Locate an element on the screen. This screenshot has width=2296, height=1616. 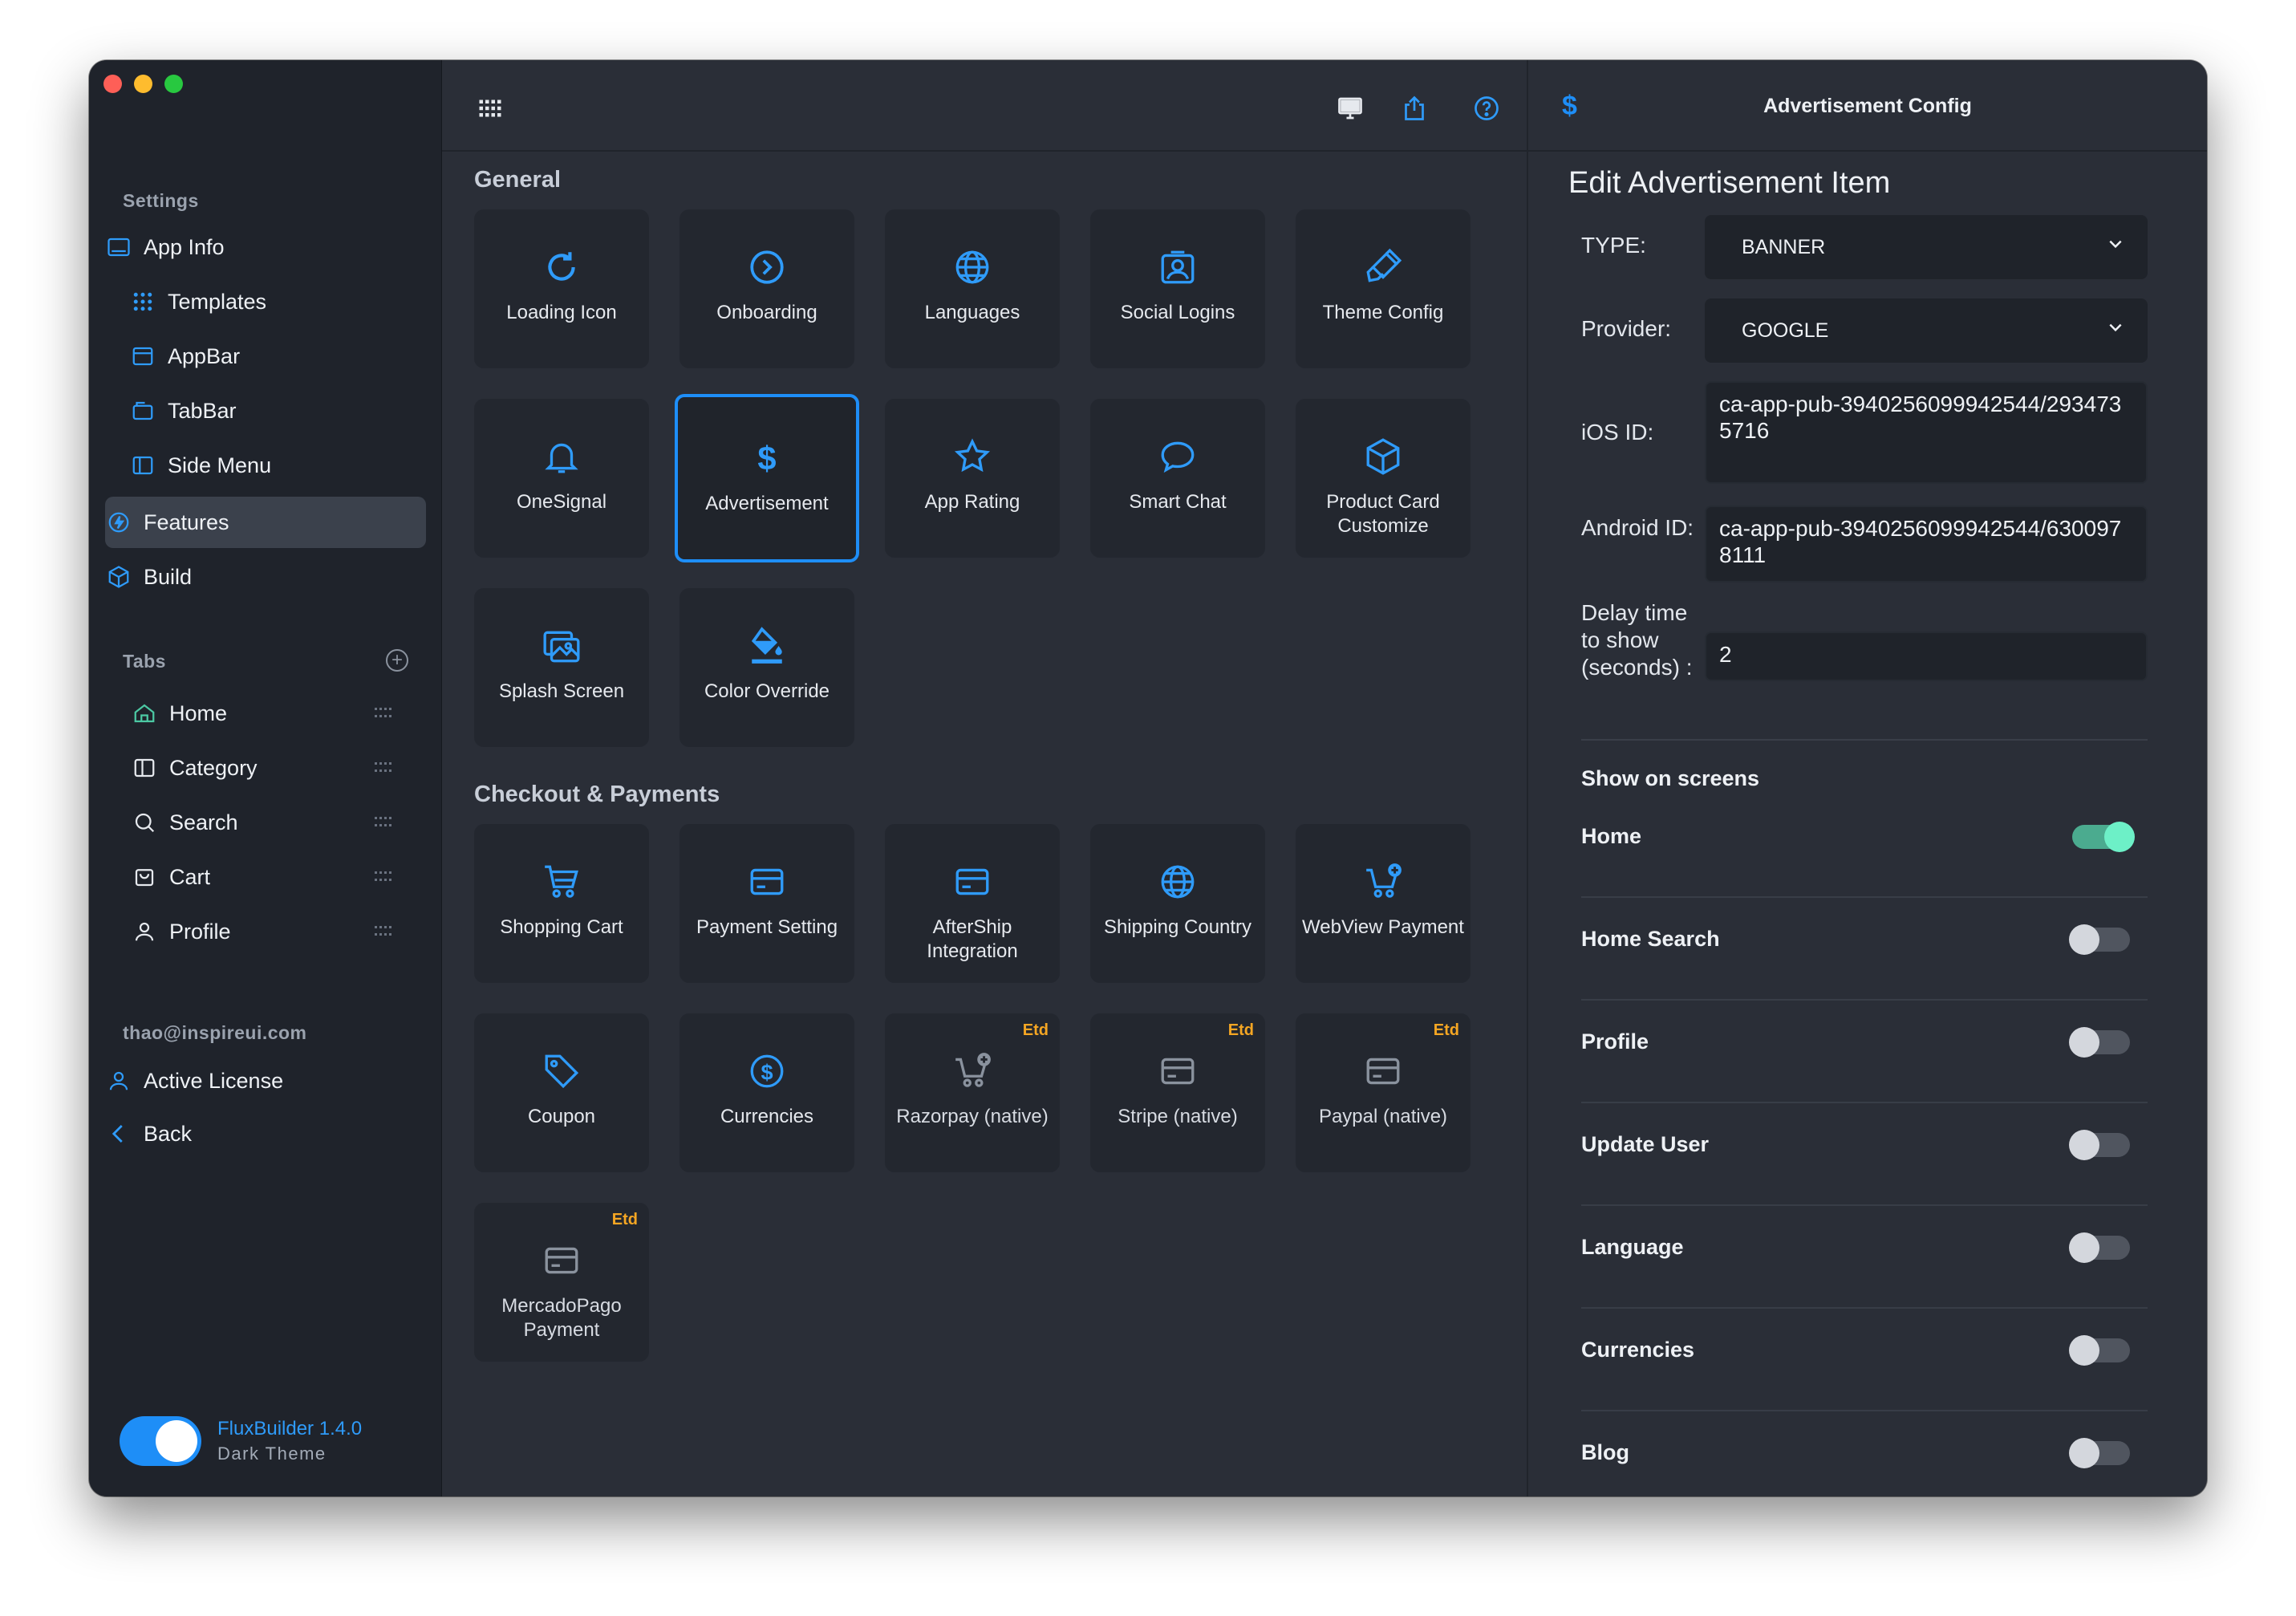
delay-time-field: 2 is located at coordinates (1926, 656).